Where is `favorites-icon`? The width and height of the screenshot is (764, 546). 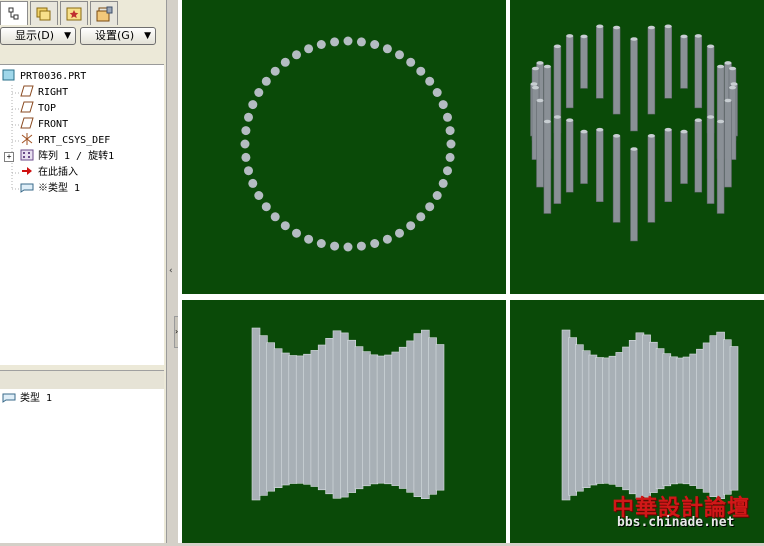
favorites-icon is located at coordinates (74, 13).